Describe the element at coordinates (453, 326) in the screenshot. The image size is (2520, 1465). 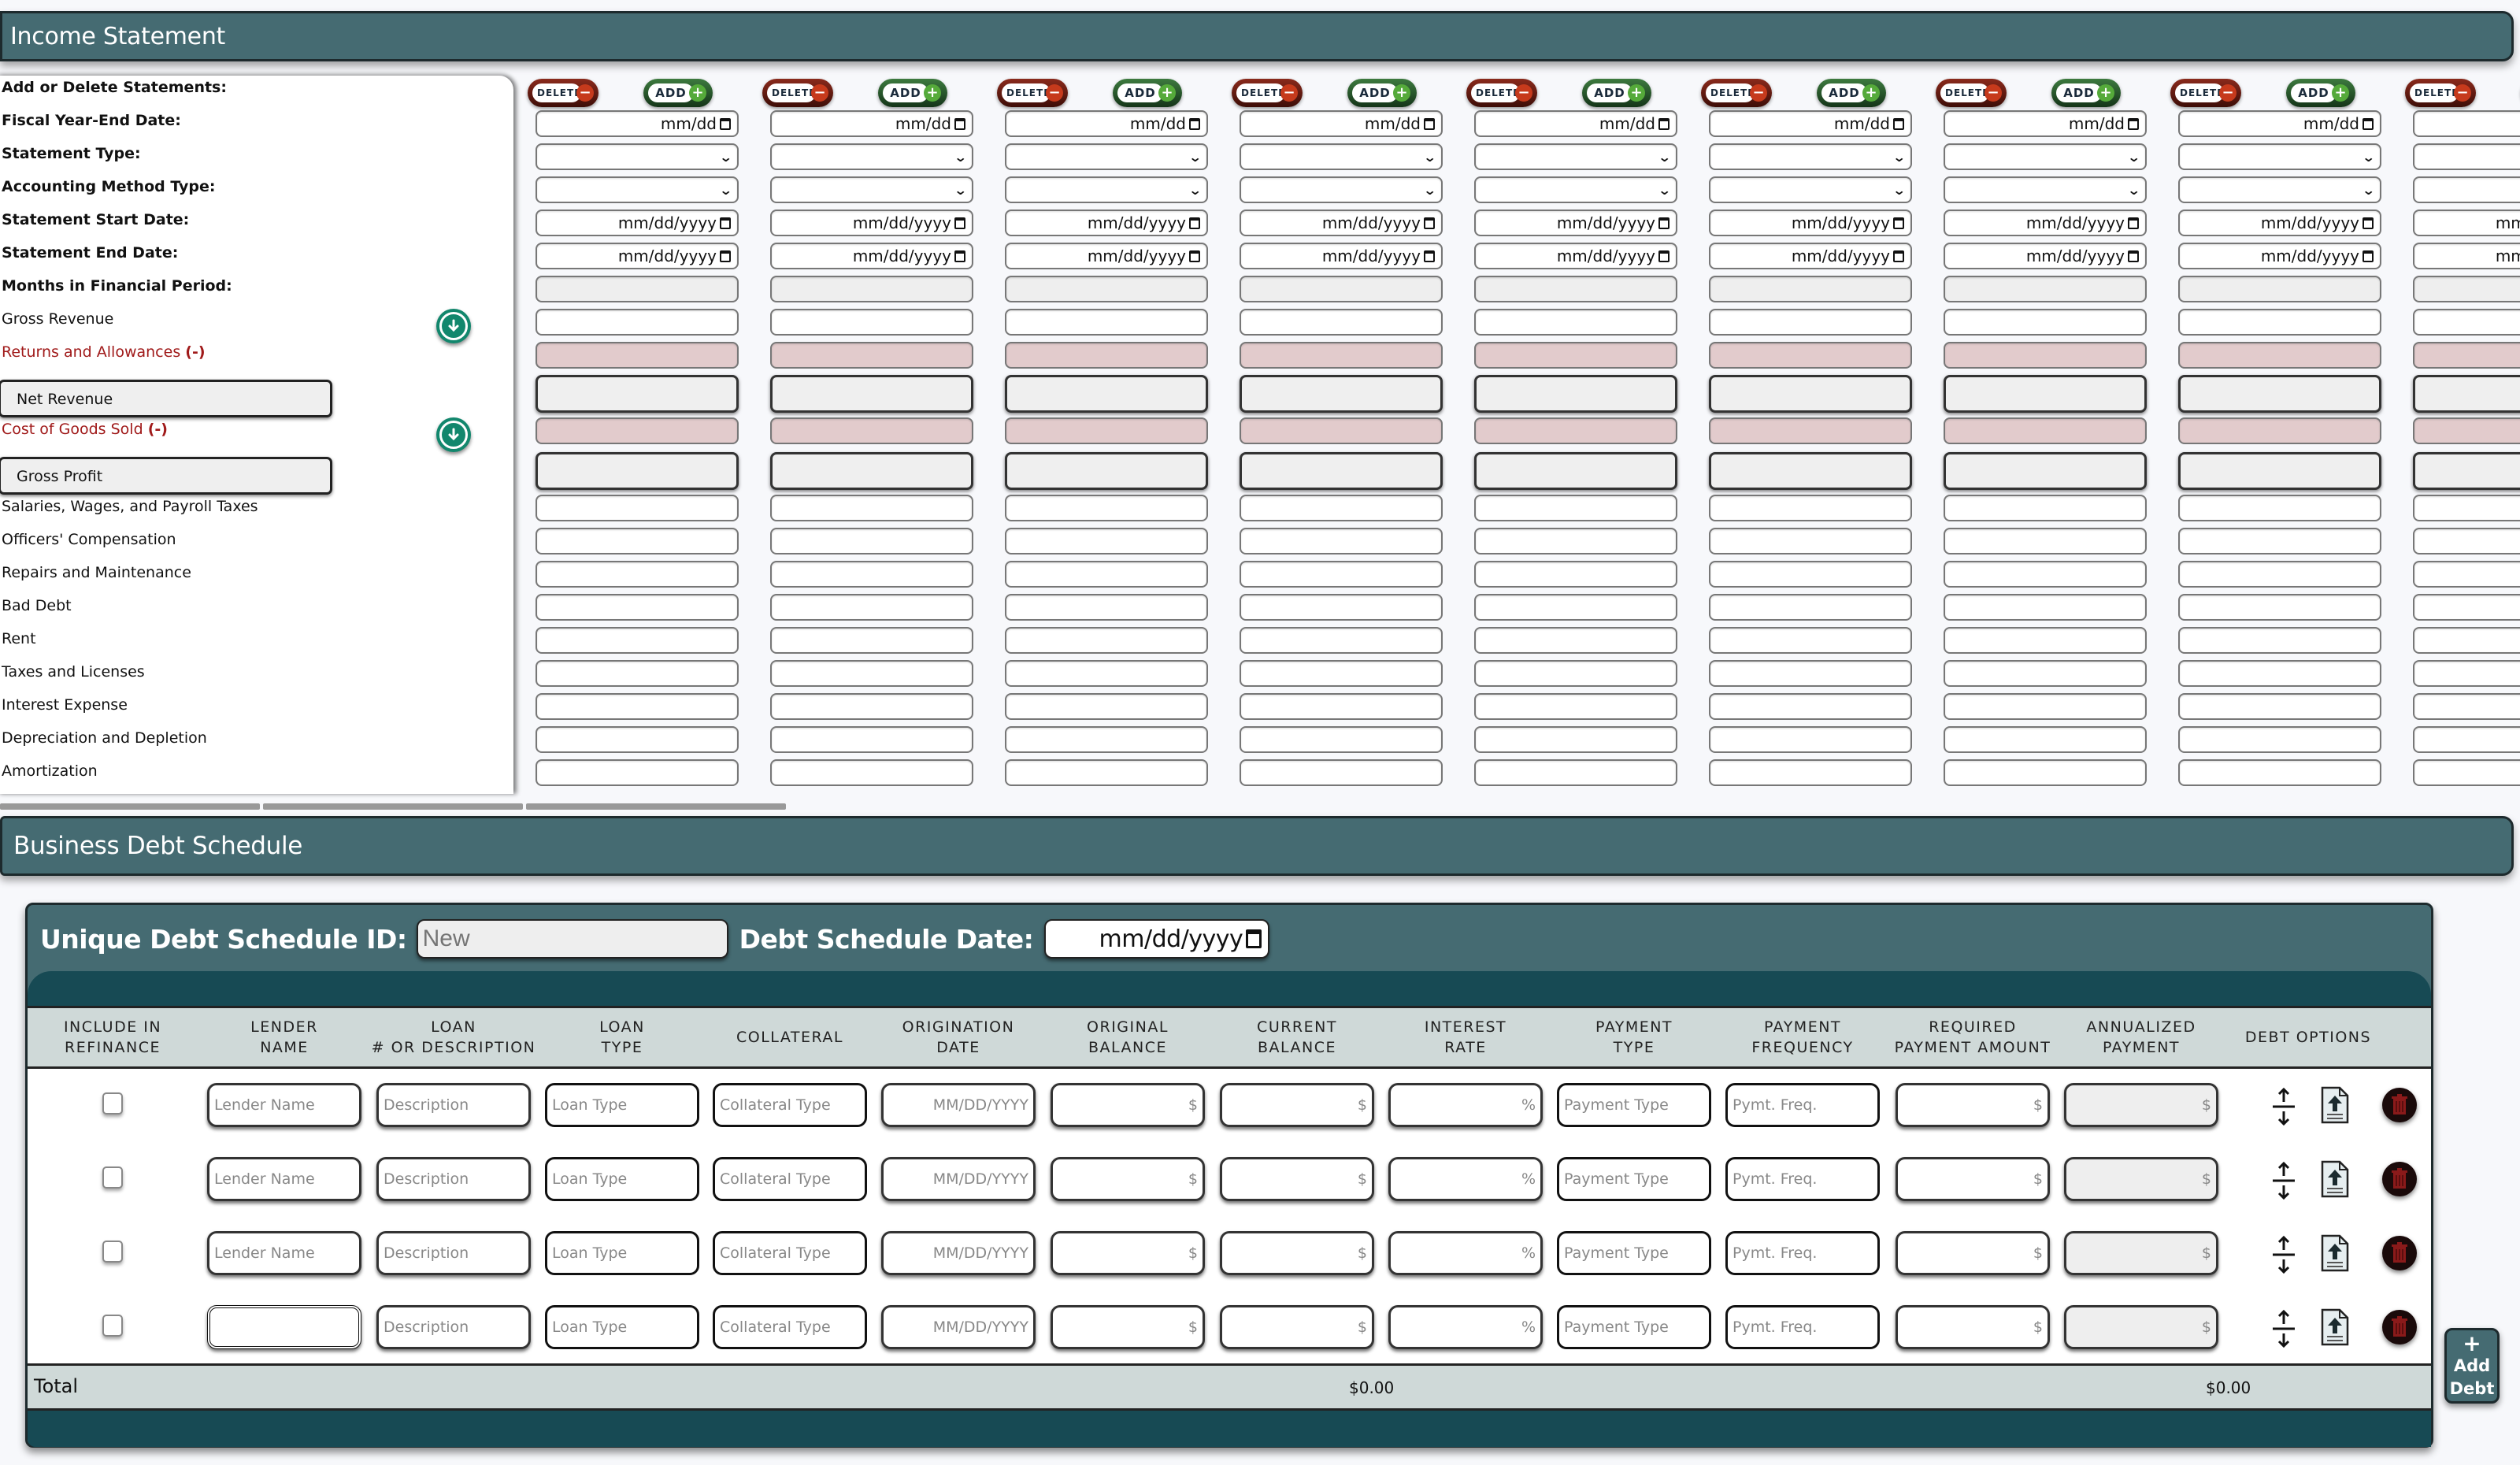
I see `gross-revenue-expand-button` at that location.